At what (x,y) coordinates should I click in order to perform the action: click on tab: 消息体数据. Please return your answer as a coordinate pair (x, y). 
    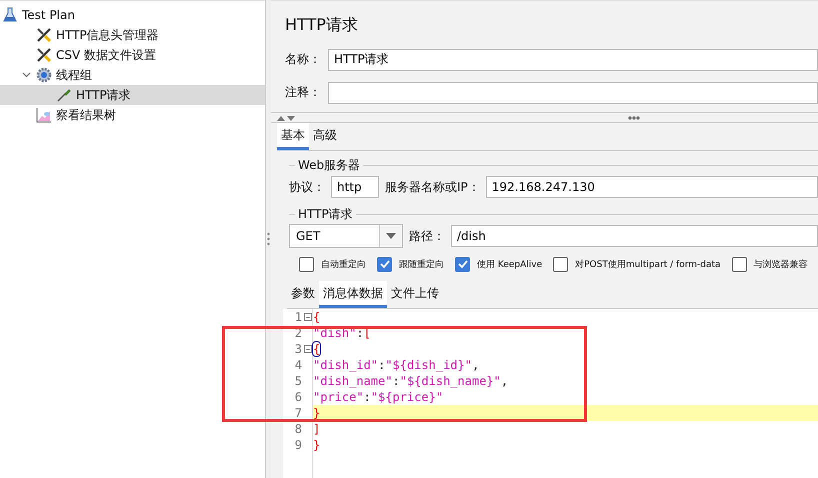
    Looking at the image, I should click on (353, 294).